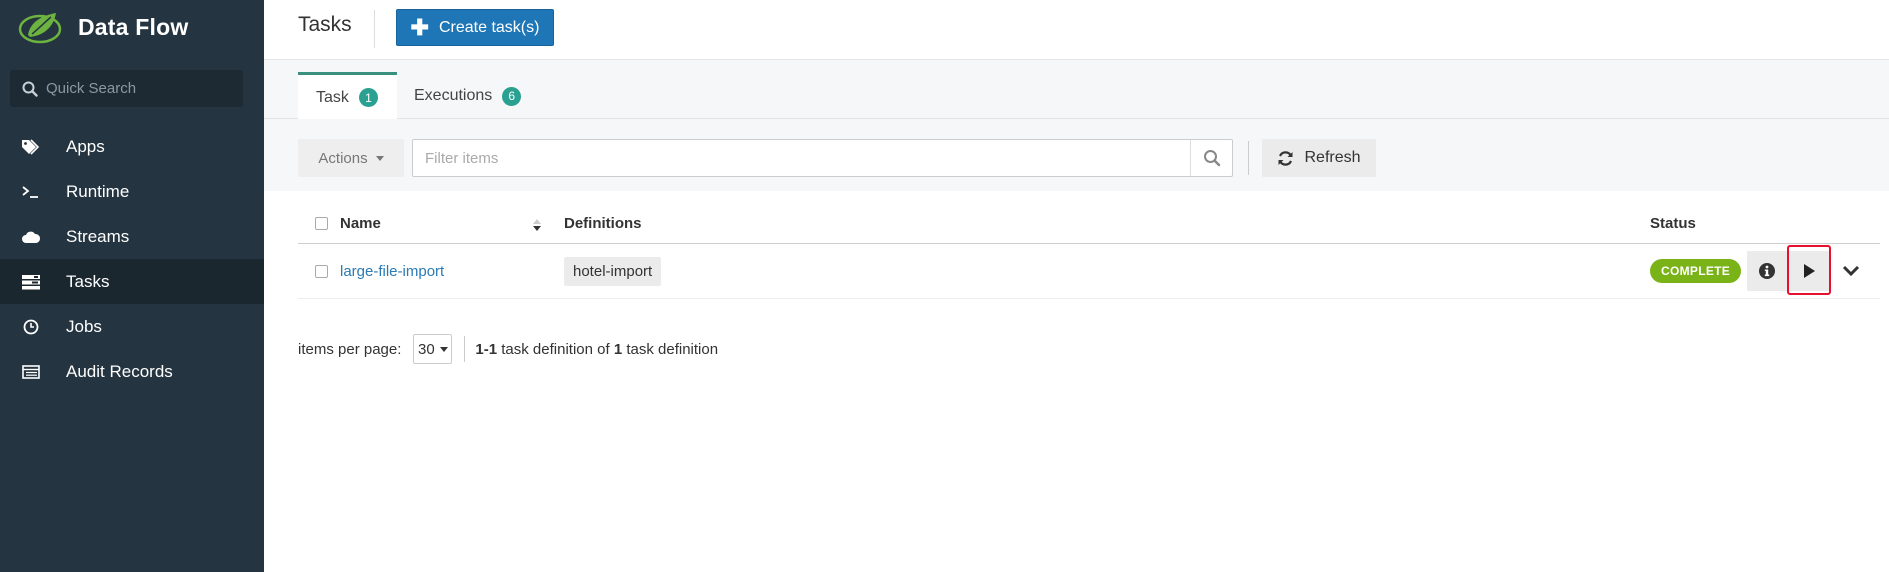 The image size is (1889, 572). Describe the element at coordinates (85, 146) in the screenshot. I see `sidebar-item-label: Apps` at that location.